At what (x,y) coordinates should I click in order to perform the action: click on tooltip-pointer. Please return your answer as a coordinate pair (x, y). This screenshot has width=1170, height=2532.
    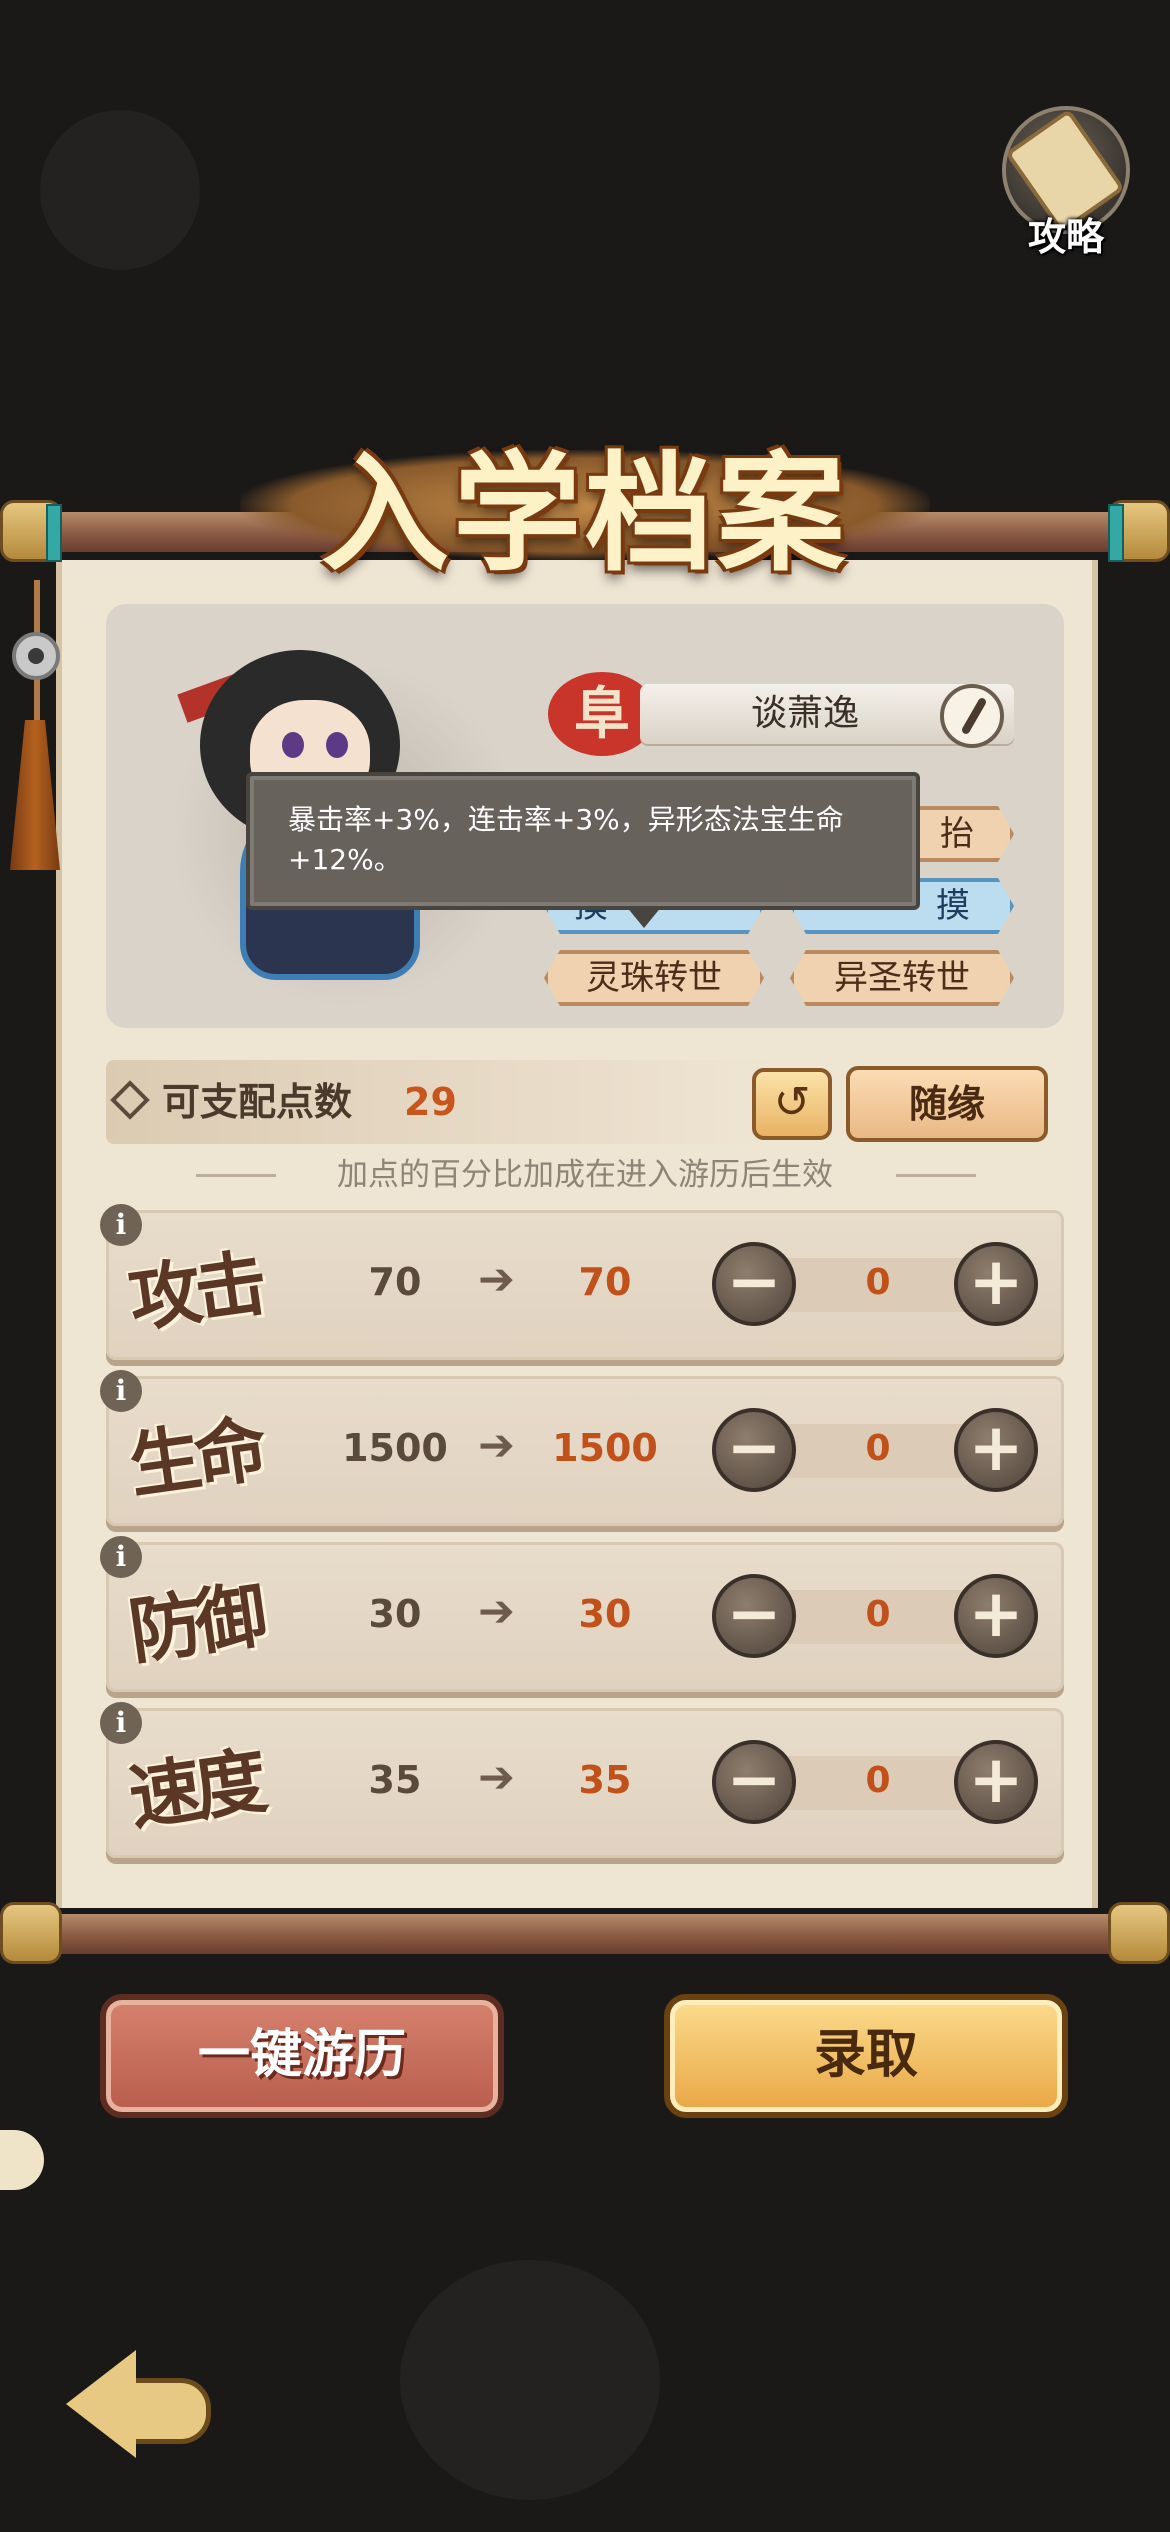
    Looking at the image, I should click on (644, 917).